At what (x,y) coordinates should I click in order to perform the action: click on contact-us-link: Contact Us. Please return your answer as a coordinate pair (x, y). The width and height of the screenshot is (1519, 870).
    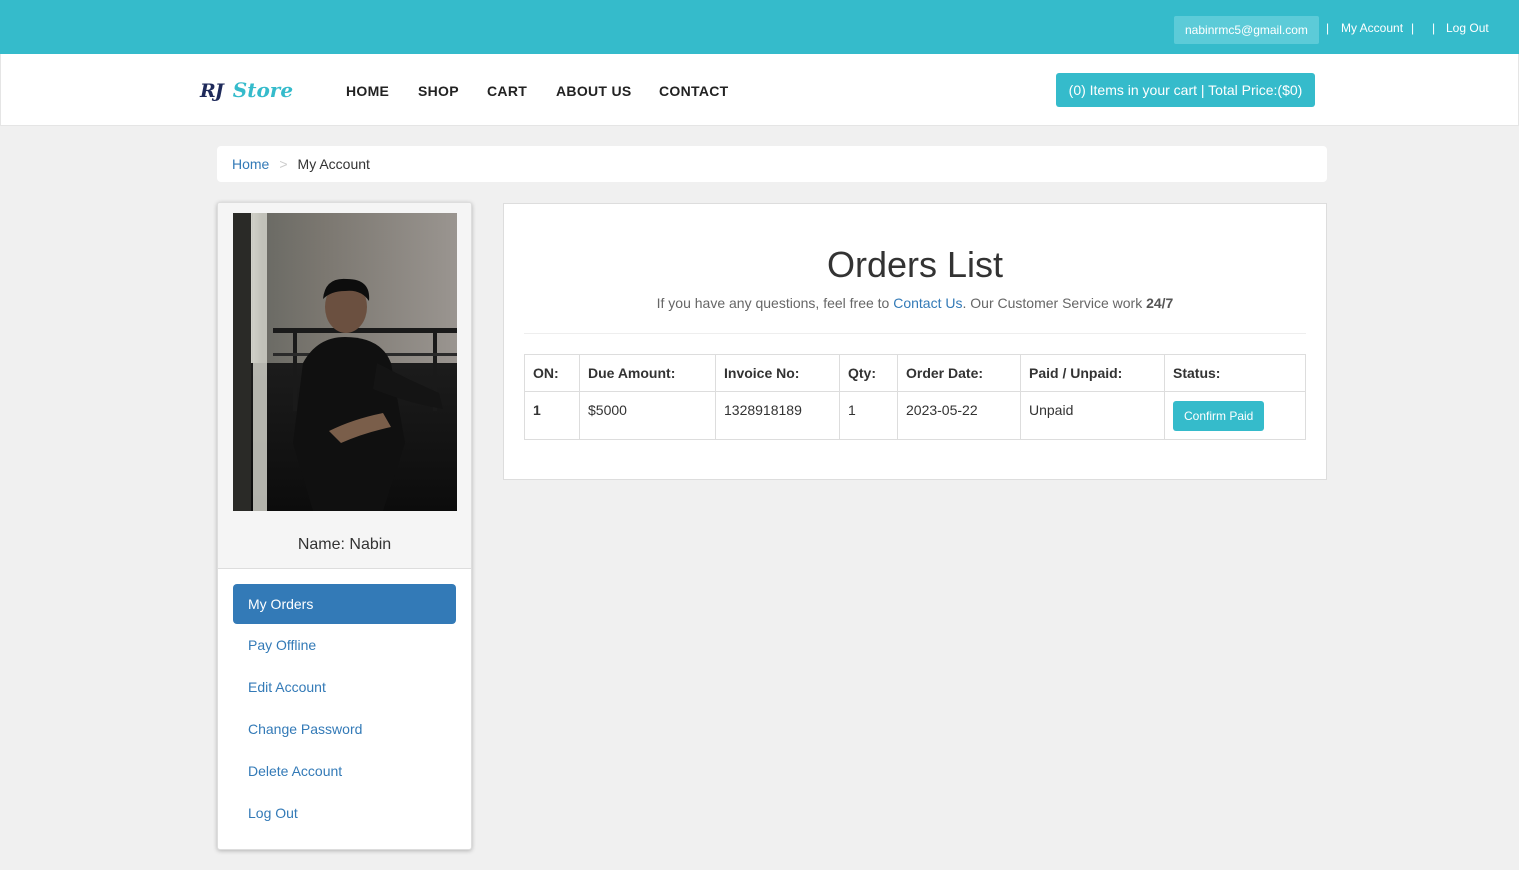
    Looking at the image, I should click on (927, 303).